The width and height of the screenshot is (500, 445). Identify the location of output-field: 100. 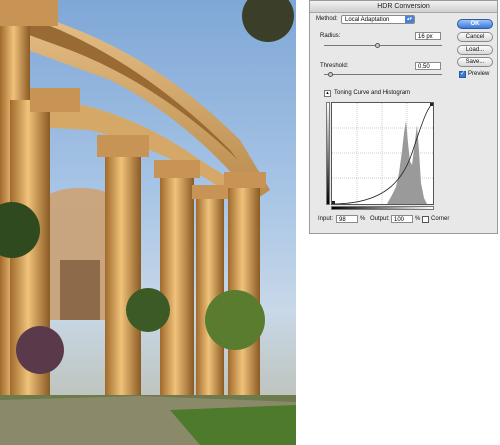
(402, 219).